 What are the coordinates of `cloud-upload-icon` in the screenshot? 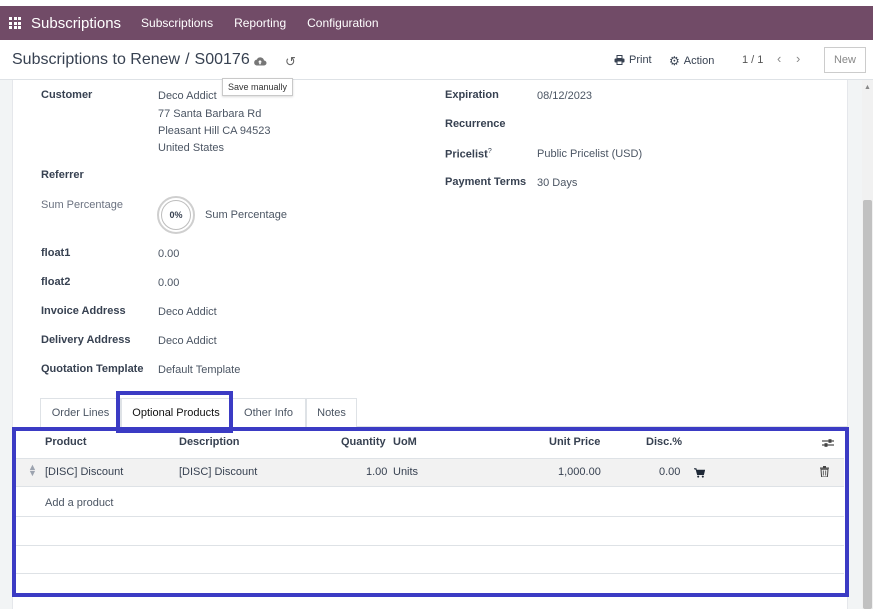 It's located at (260, 61).